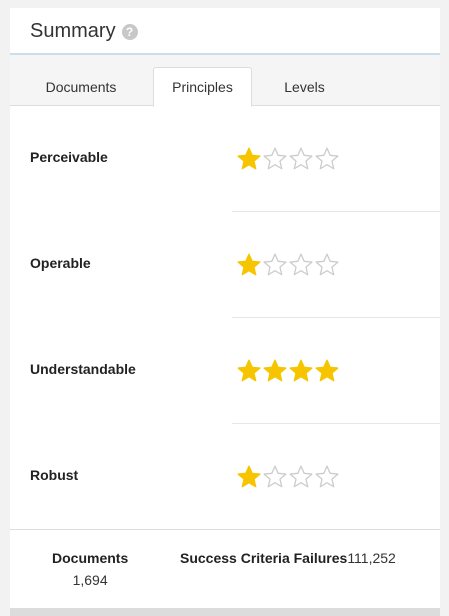 The height and width of the screenshot is (616, 449). I want to click on documents-value: 1,694, so click(90, 580).